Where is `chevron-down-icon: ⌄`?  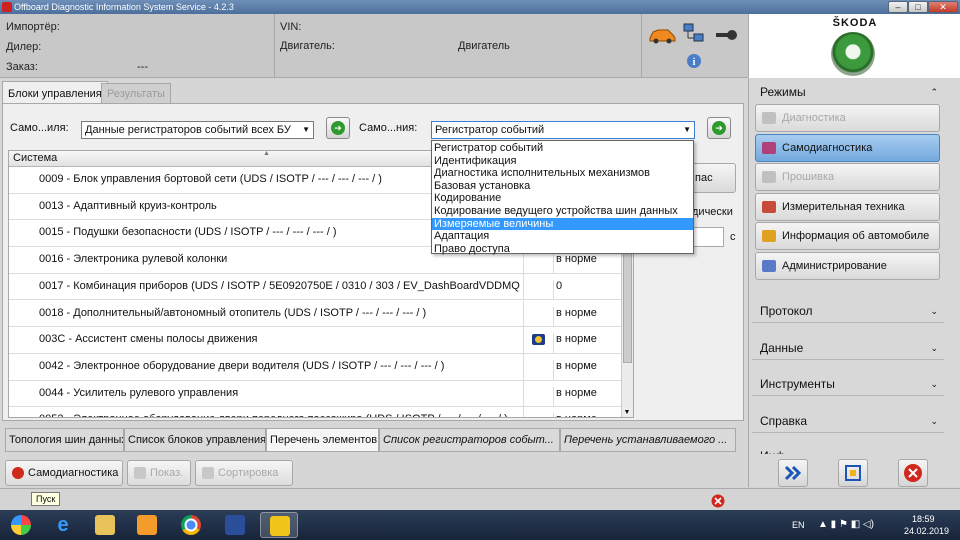
chevron-down-icon: ⌄ is located at coordinates (934, 384).